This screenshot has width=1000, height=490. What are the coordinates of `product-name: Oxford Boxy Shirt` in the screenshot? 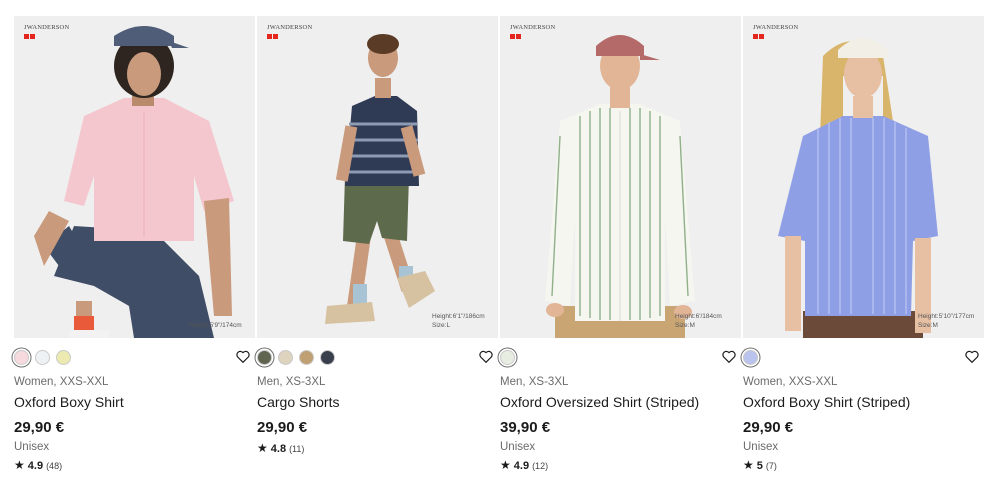 It's located at (69, 402).